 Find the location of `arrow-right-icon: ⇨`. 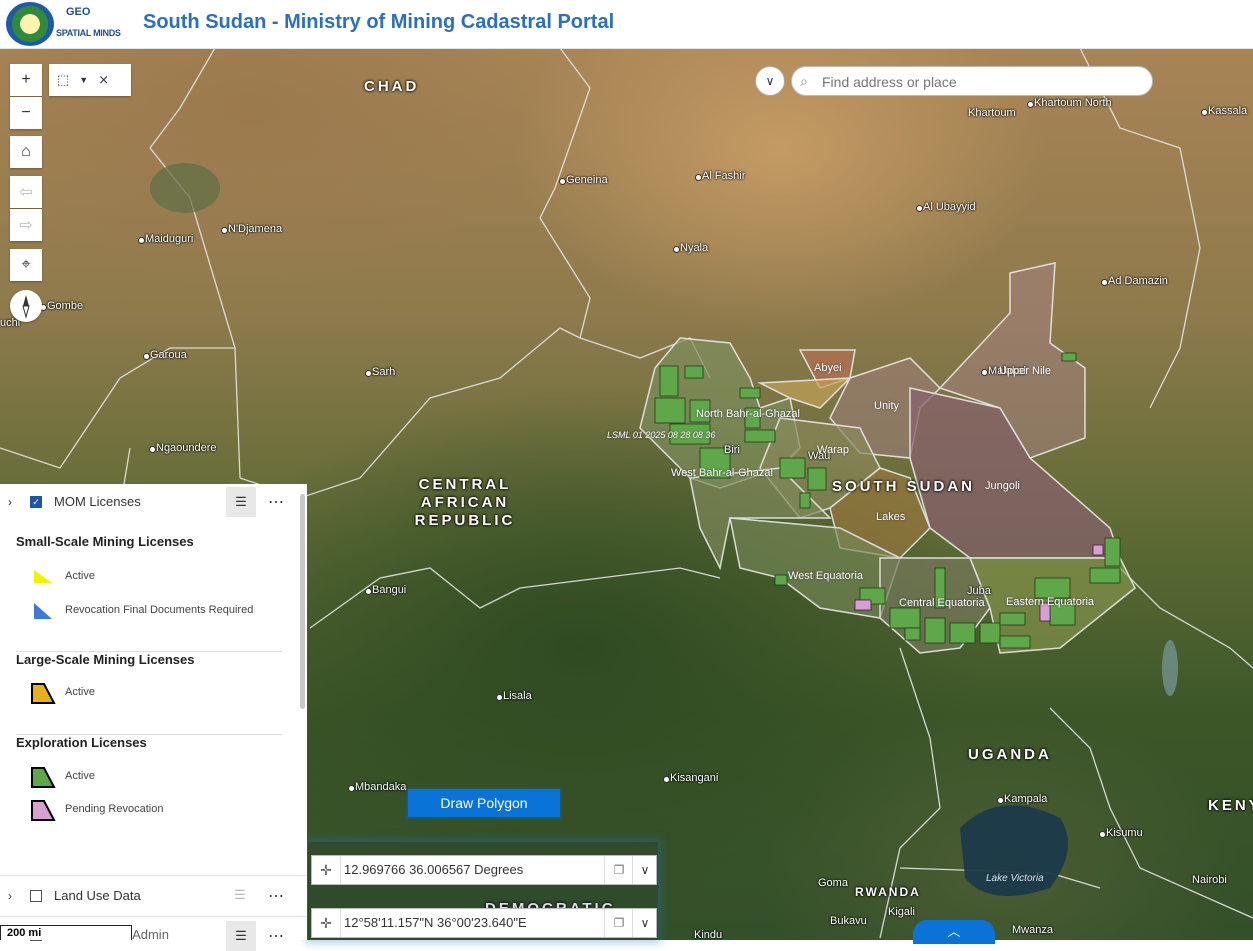

arrow-right-icon: ⇨ is located at coordinates (26, 225).